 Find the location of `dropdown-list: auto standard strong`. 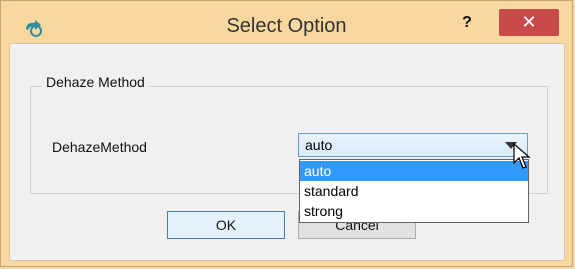

dropdown-list: auto standard strong is located at coordinates (414, 191).